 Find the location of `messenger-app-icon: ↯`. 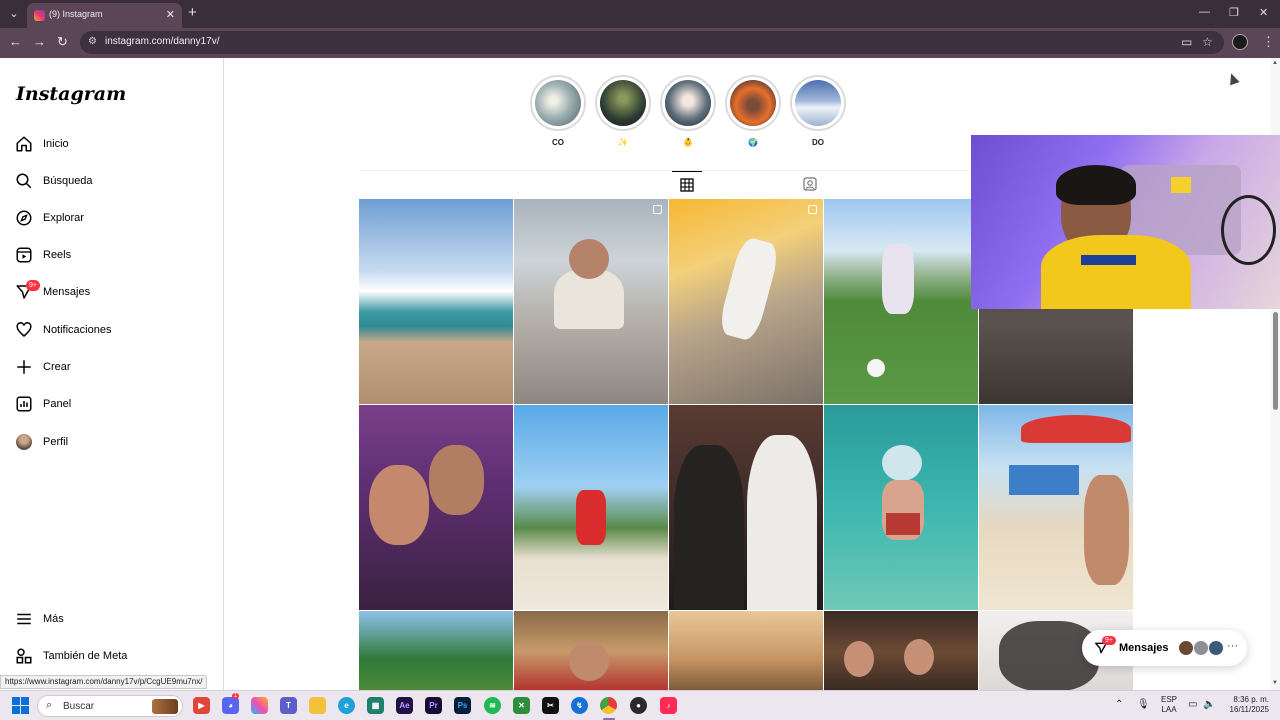

messenger-app-icon: ↯ is located at coordinates (579, 705).